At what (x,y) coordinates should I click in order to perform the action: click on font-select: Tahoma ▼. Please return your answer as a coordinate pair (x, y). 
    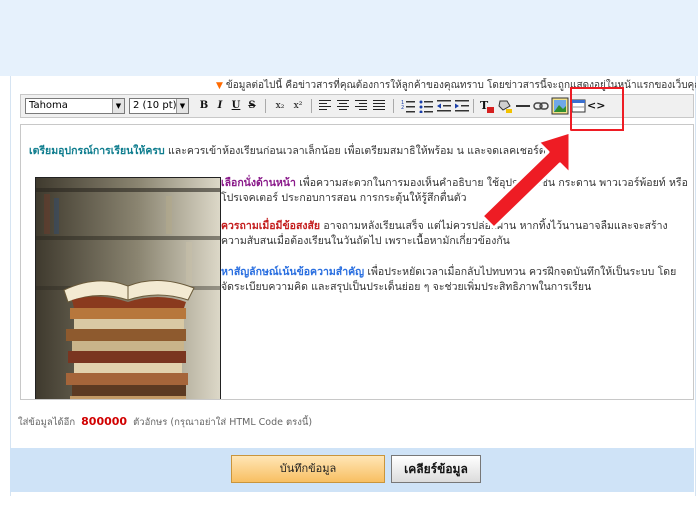
    Looking at the image, I should click on (75, 106).